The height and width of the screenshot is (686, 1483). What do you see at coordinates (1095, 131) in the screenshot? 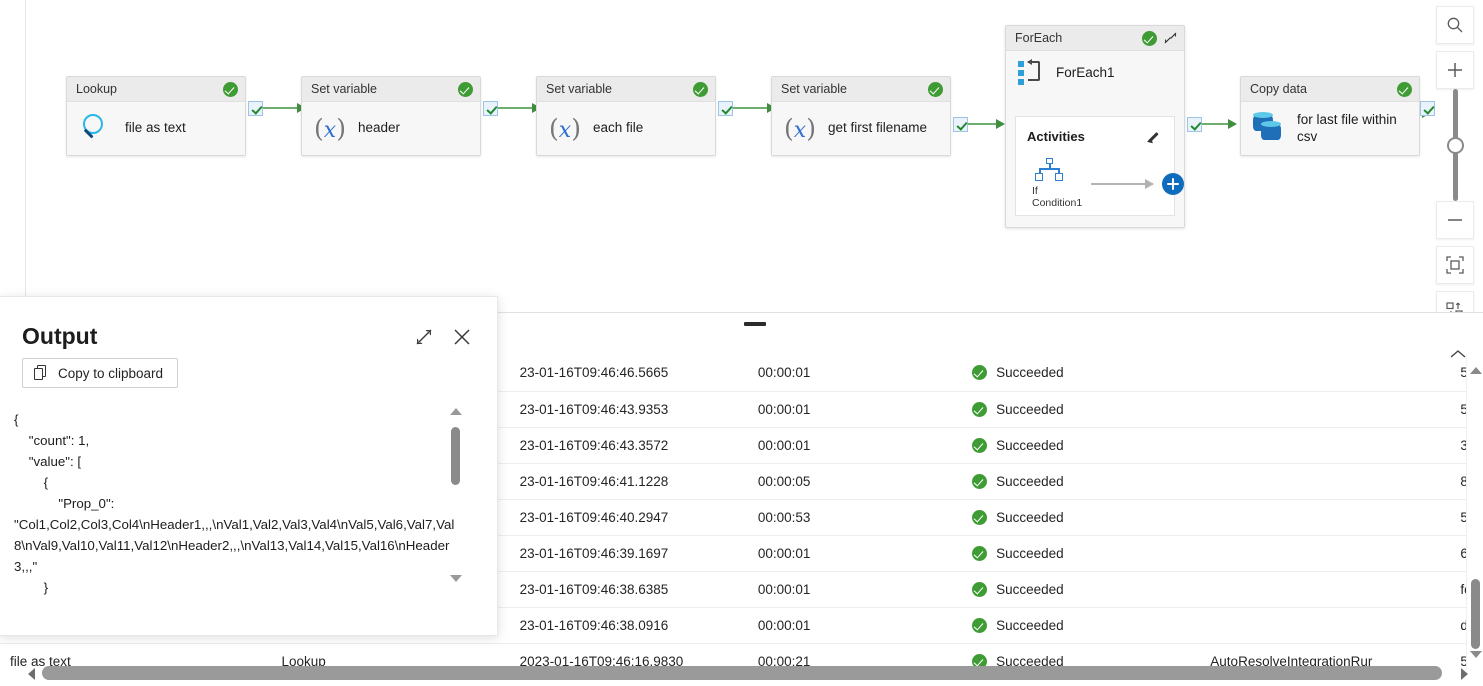
I see `activities-header: Activities` at bounding box center [1095, 131].